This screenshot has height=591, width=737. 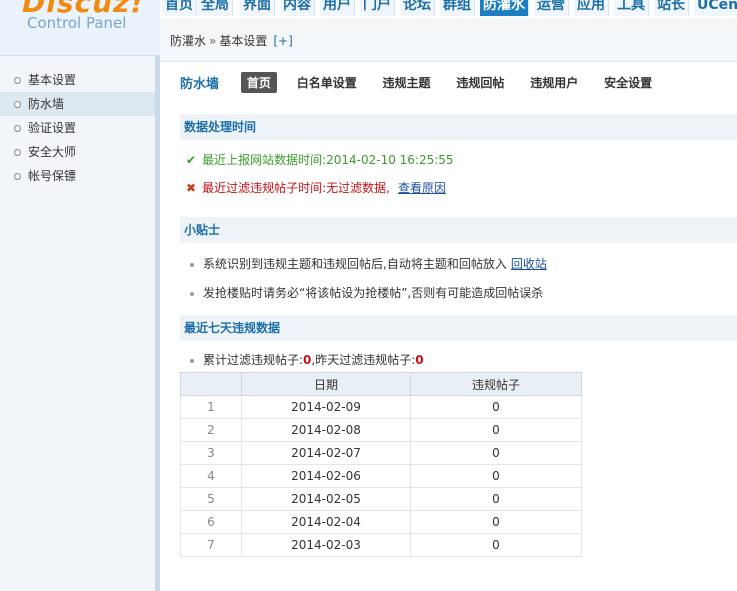 I want to click on filter-time-status: ✖ 最近过滤违规帖子时间:无过滤数据, 查看原因, so click(x=316, y=187).